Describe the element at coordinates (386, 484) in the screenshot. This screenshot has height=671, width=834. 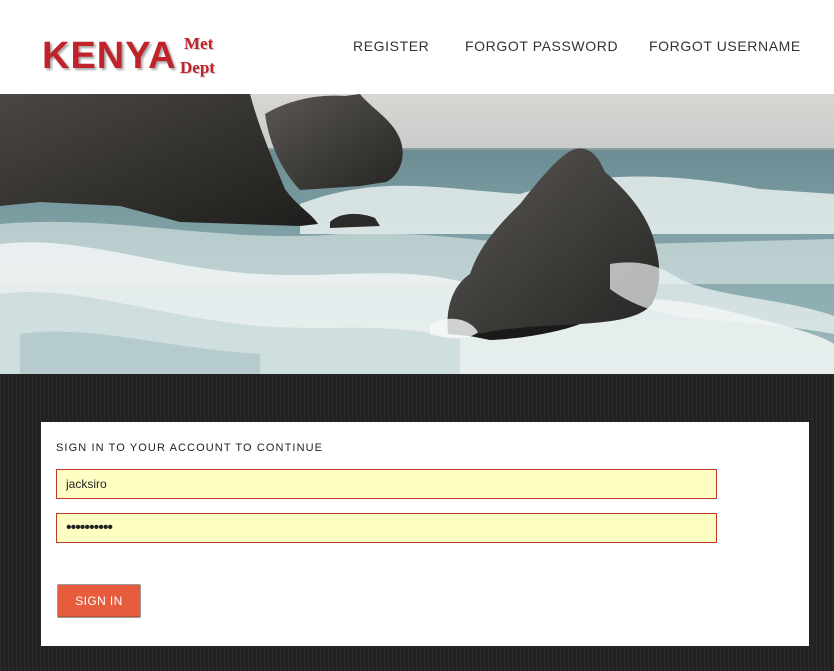
I see `username-input` at that location.